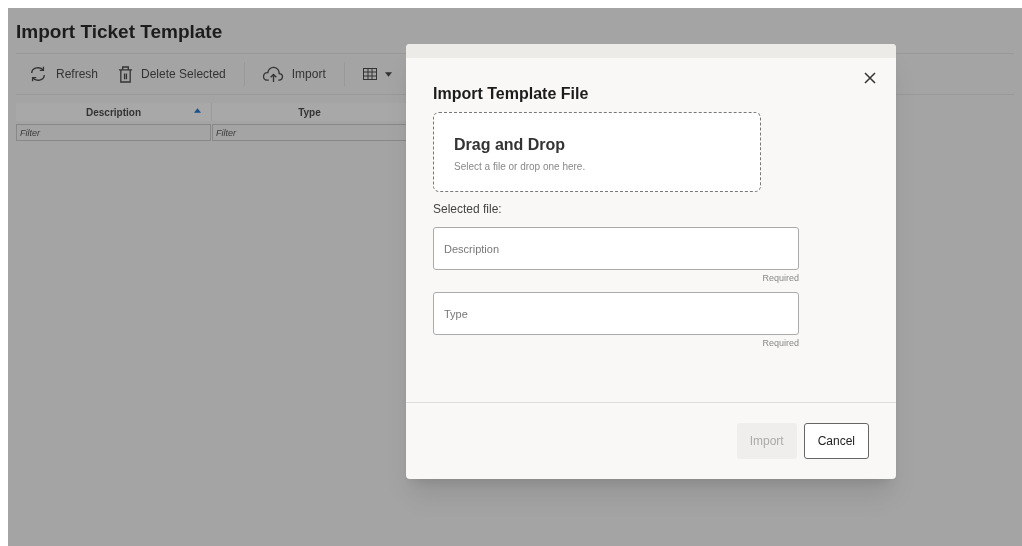 The height and width of the screenshot is (546, 1022). What do you see at coordinates (310, 112) in the screenshot?
I see `column-header: Type` at bounding box center [310, 112].